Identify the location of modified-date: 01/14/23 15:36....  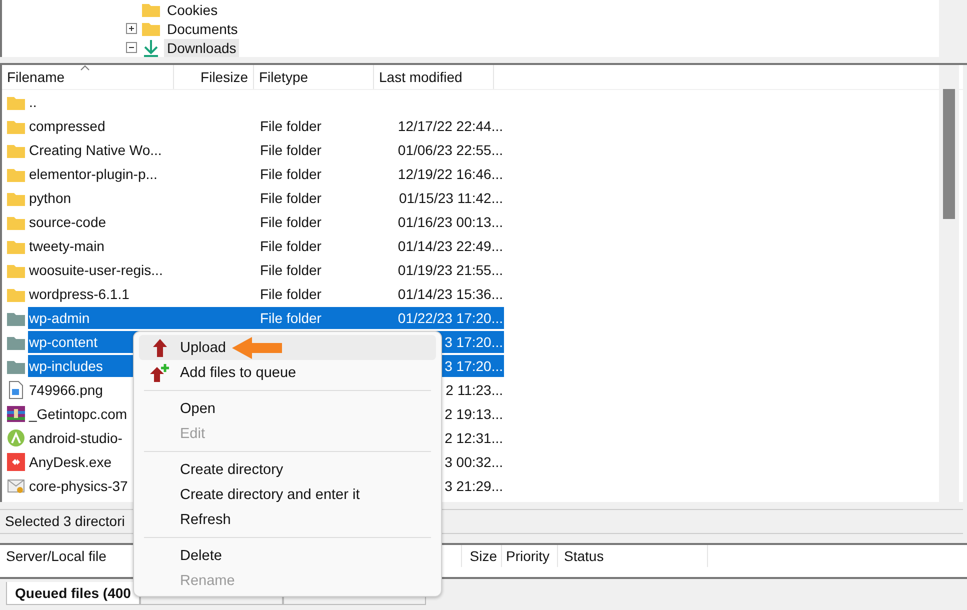
(450, 294).